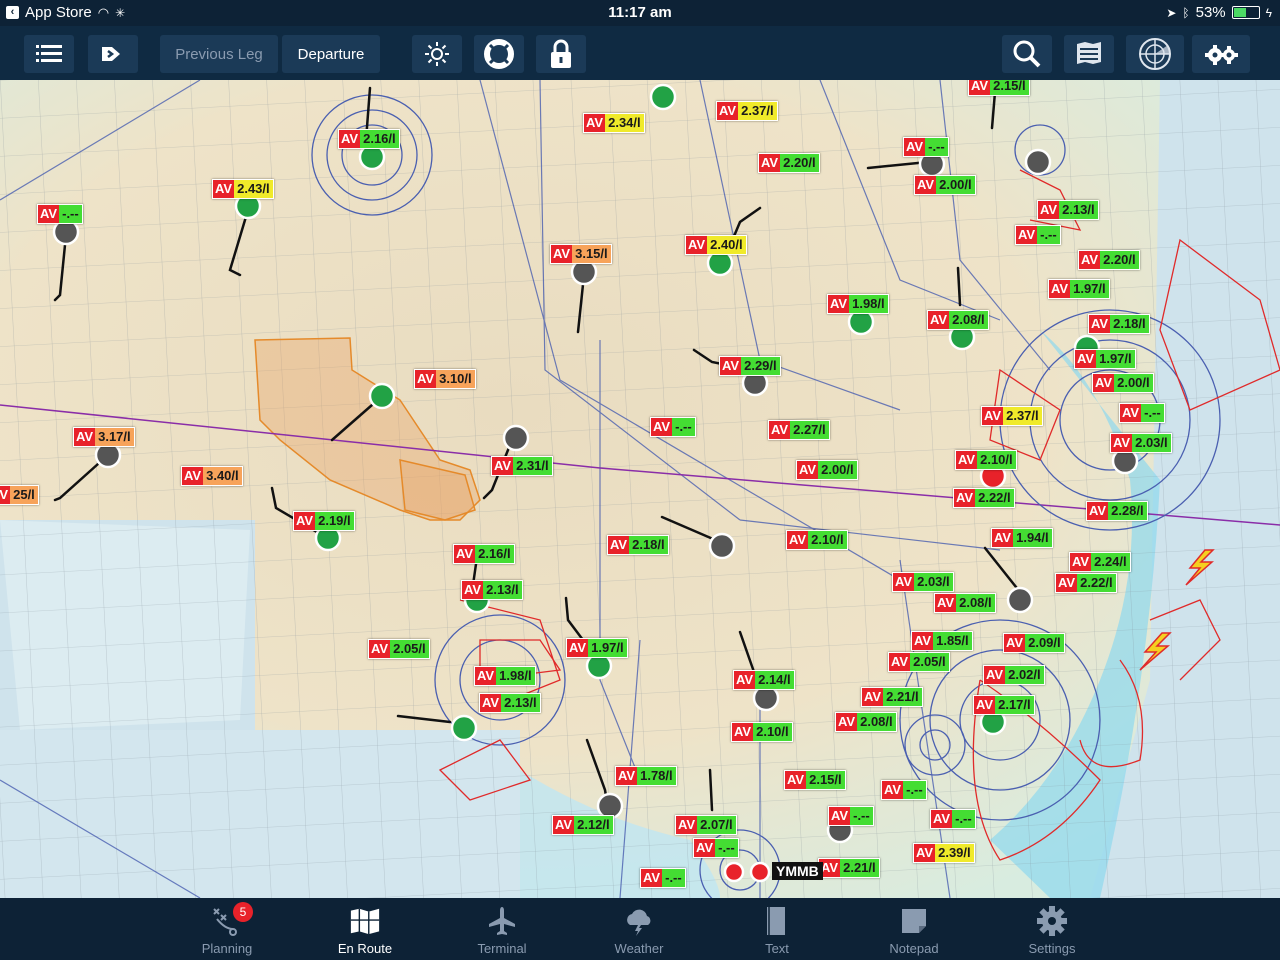 The height and width of the screenshot is (960, 1280). I want to click on departure-button: Departure, so click(331, 54).